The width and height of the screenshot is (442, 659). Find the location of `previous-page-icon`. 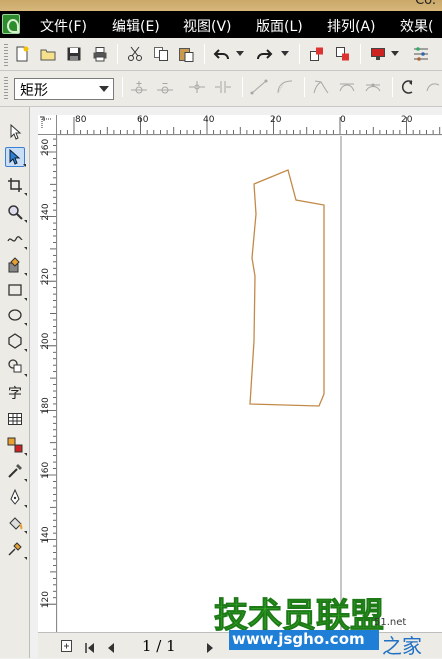

previous-page-icon is located at coordinates (111, 648).